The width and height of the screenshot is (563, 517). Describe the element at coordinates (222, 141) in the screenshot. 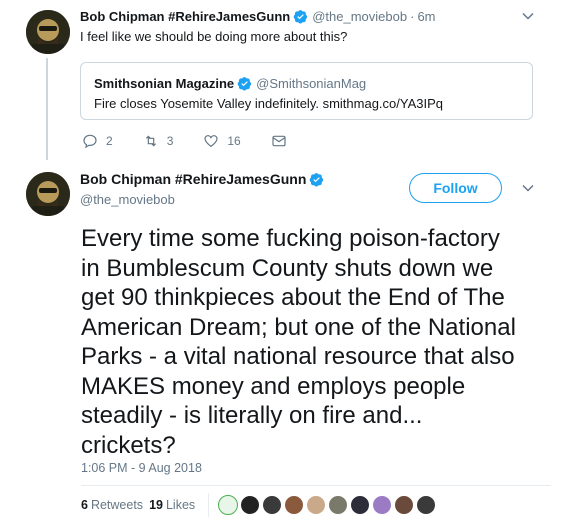

I see `like-button: 16` at that location.